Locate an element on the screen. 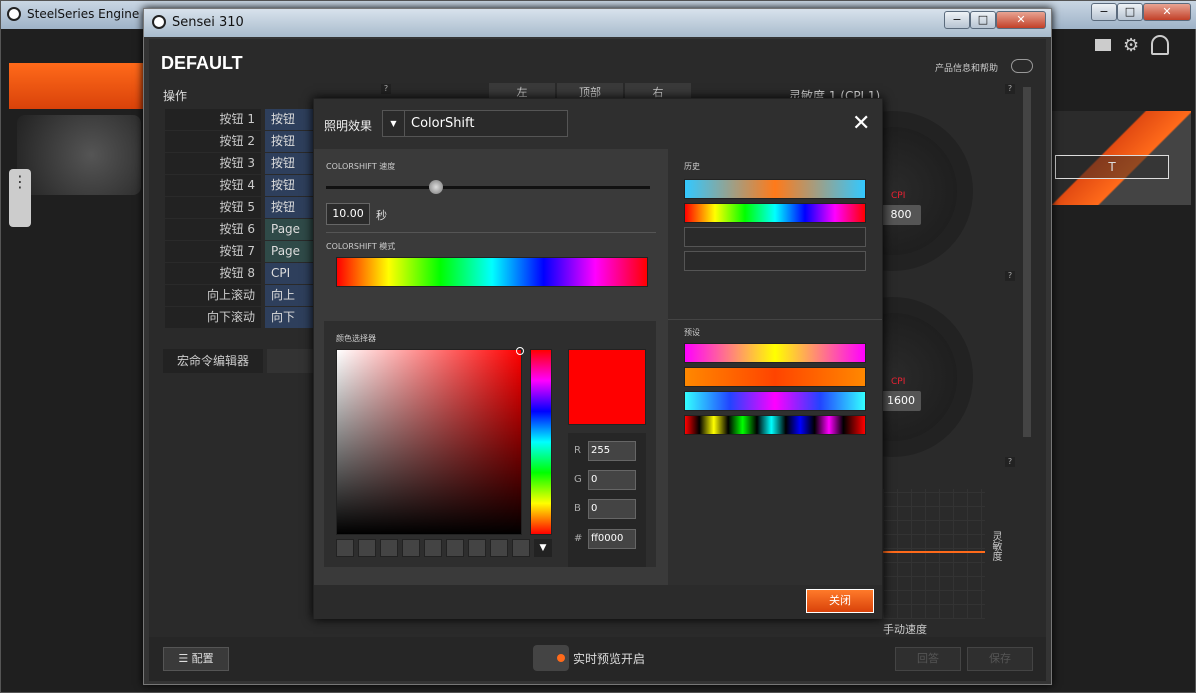 The image size is (1196, 693). sensei-maximize-button: □ is located at coordinates (983, 20).